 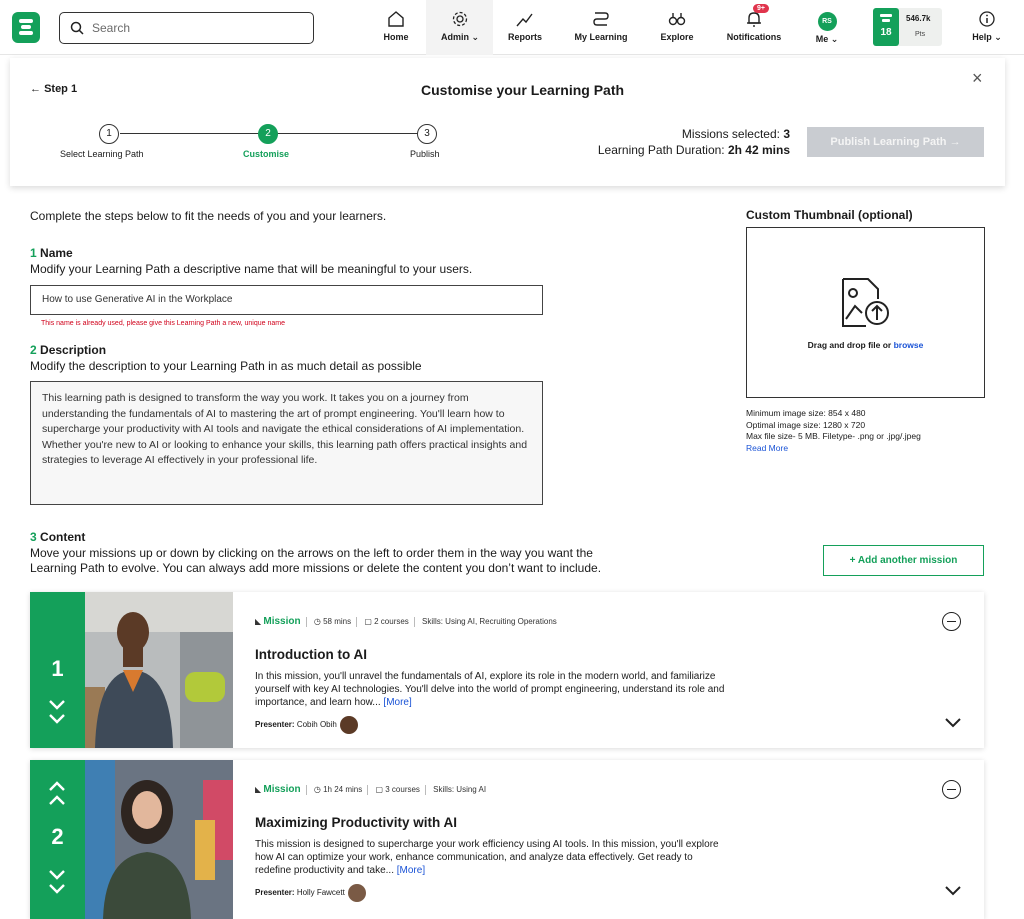 I want to click on home-icon, so click(x=396, y=19).